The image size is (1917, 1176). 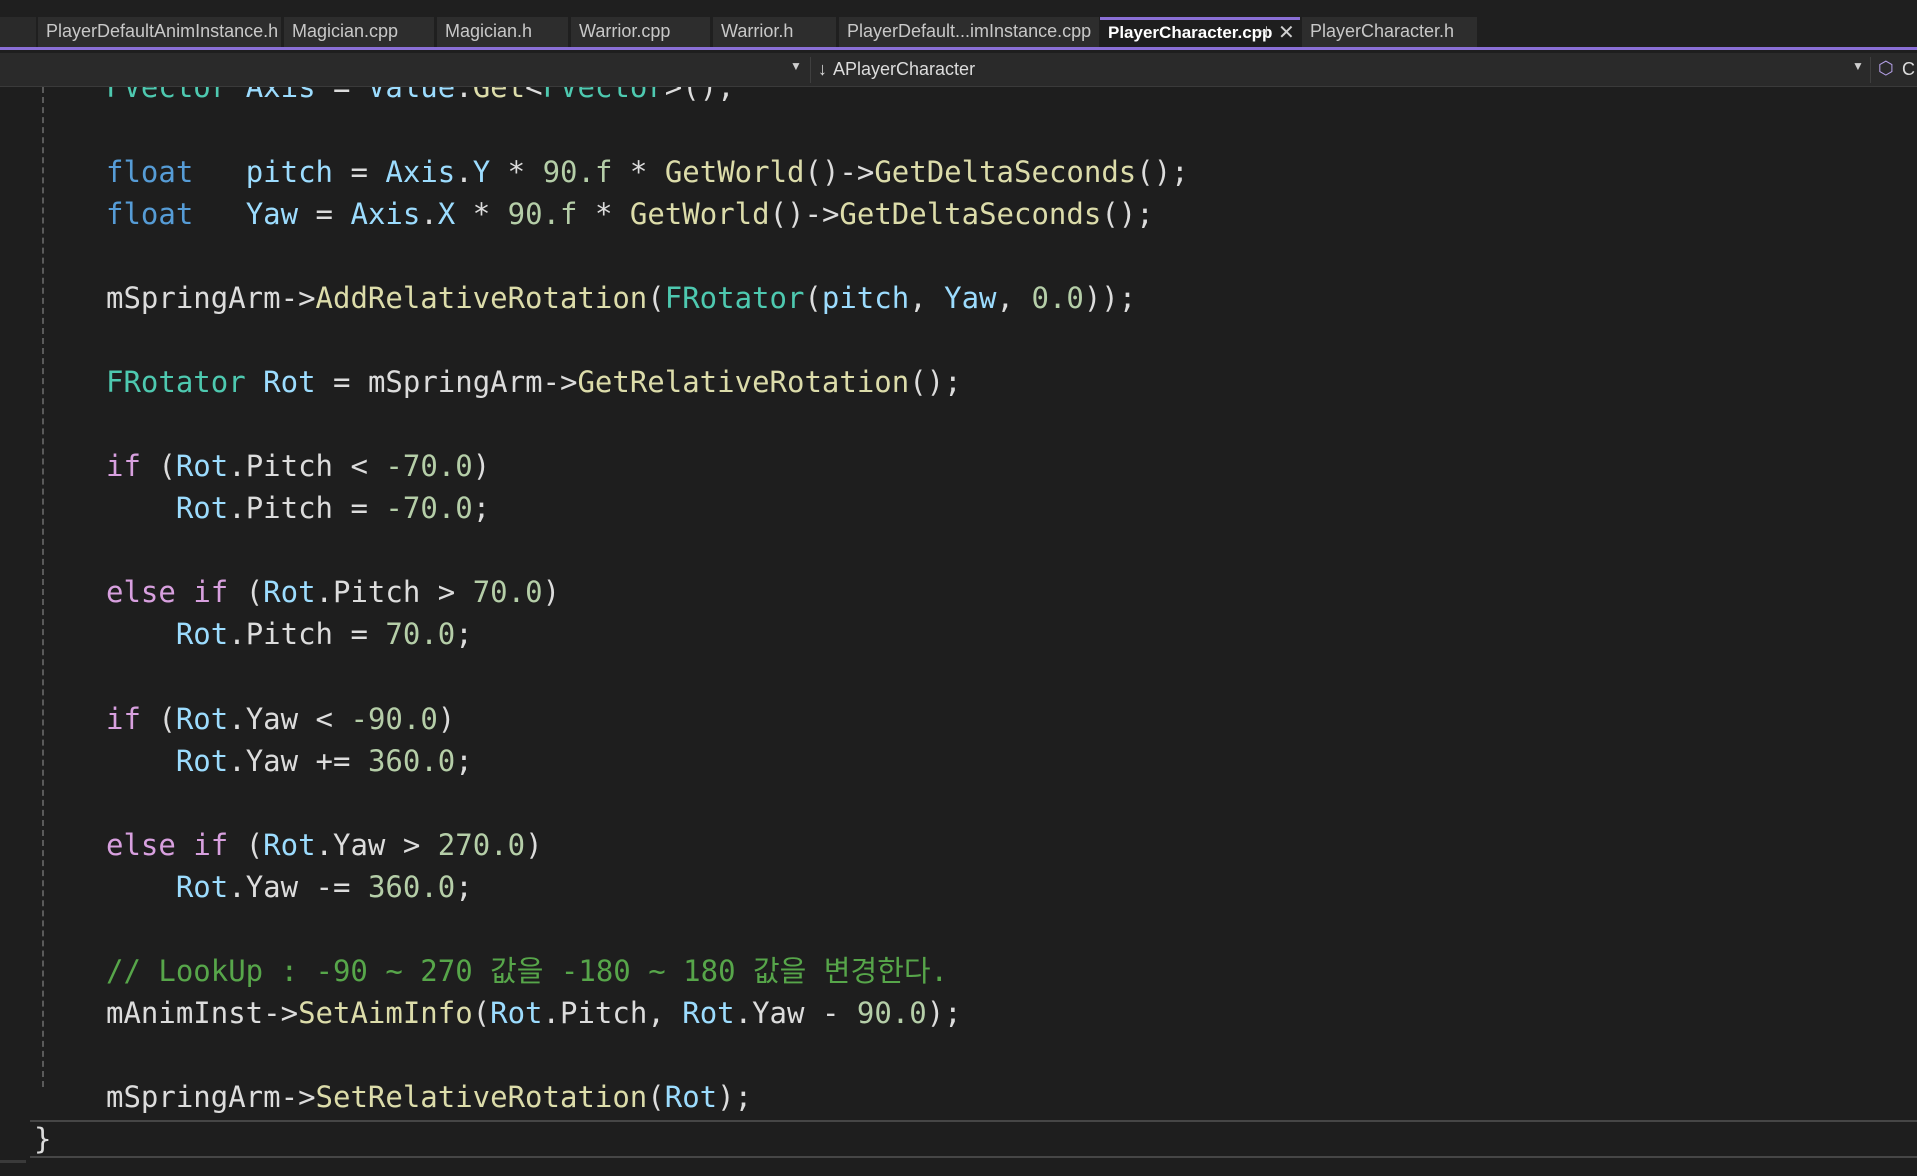 What do you see at coordinates (625, 31) in the screenshot?
I see `tab-label: Warrior.cpp` at bounding box center [625, 31].